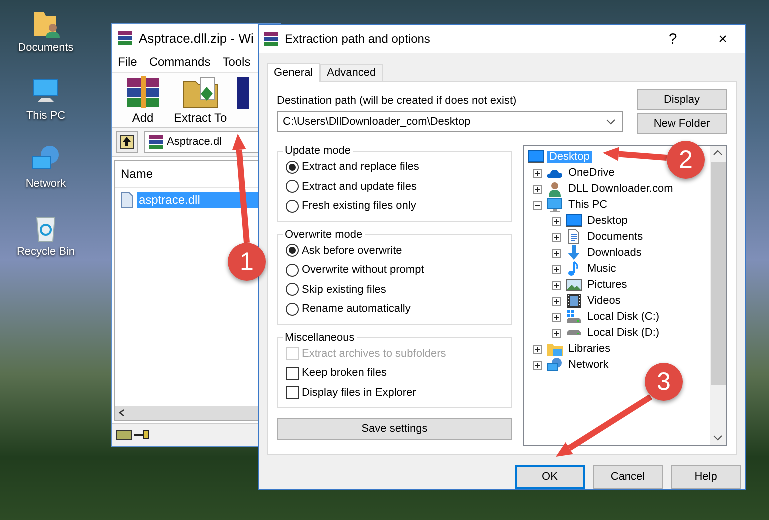 Image resolution: width=769 pixels, height=520 pixels. I want to click on up-folder-button, so click(127, 142).